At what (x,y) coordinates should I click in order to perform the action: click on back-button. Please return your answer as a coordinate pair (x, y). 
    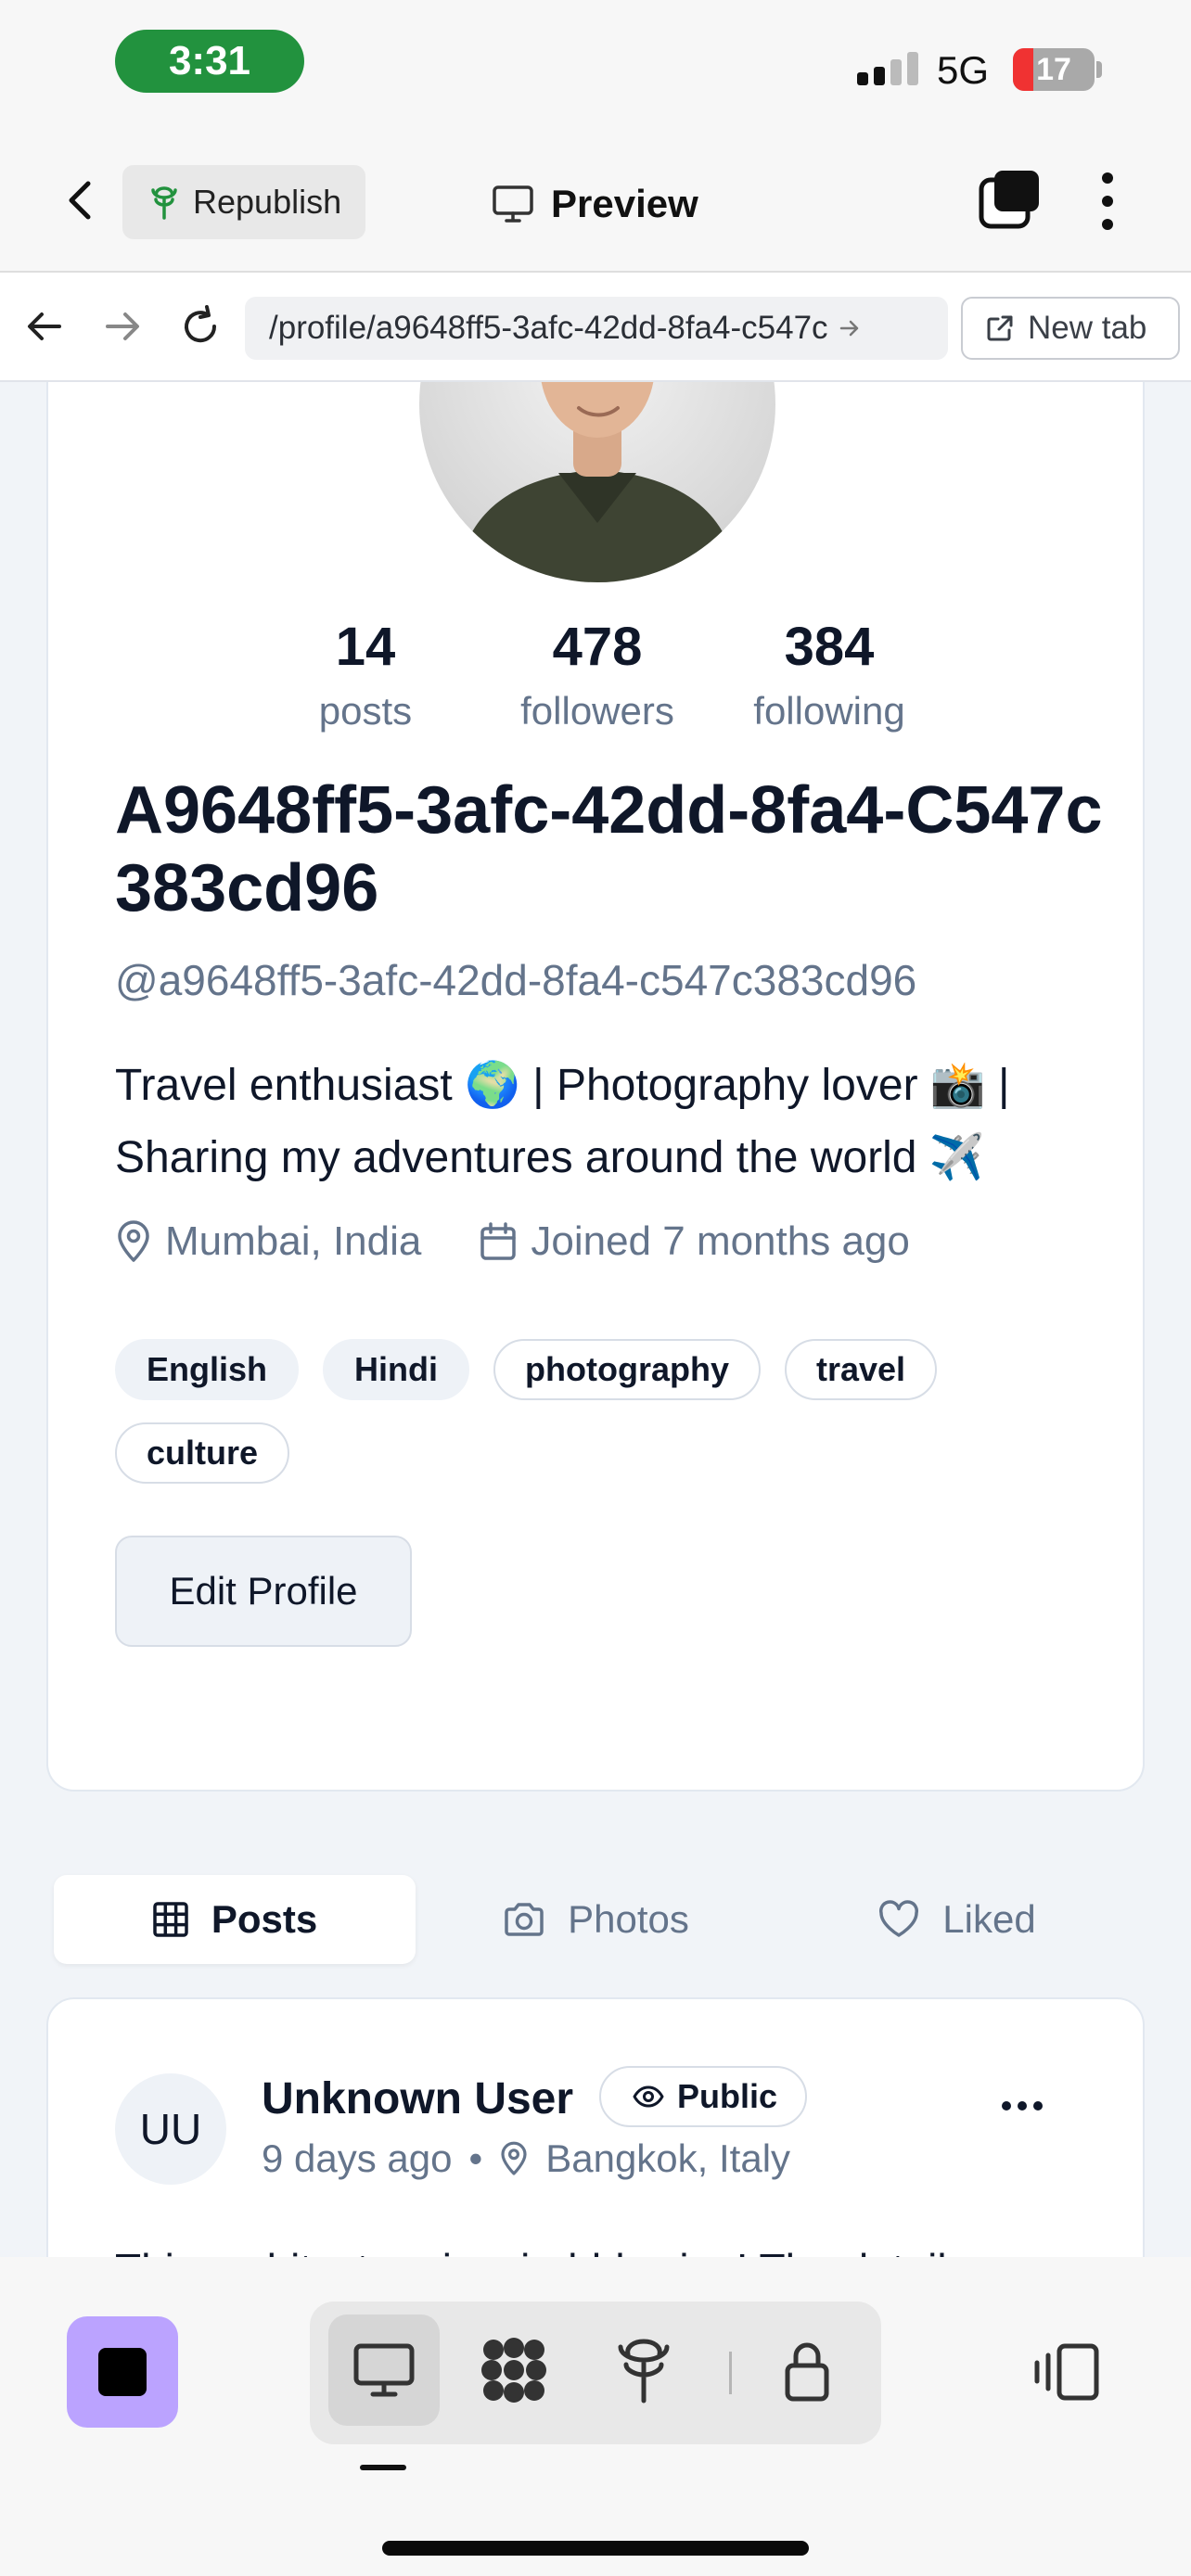
    Looking at the image, I should click on (80, 200).